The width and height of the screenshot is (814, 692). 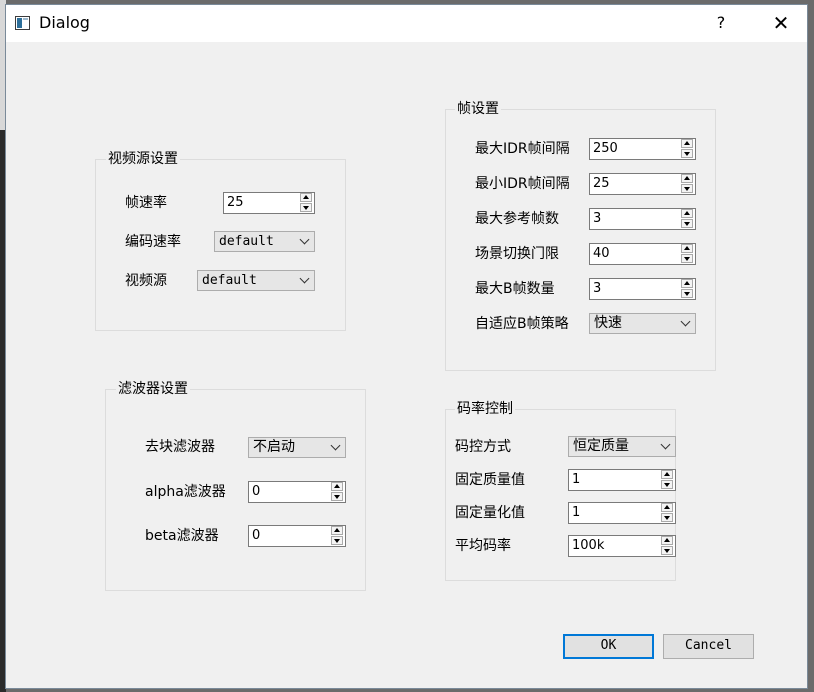 I want to click on encode-rate-combobox: default, so click(x=264, y=241).